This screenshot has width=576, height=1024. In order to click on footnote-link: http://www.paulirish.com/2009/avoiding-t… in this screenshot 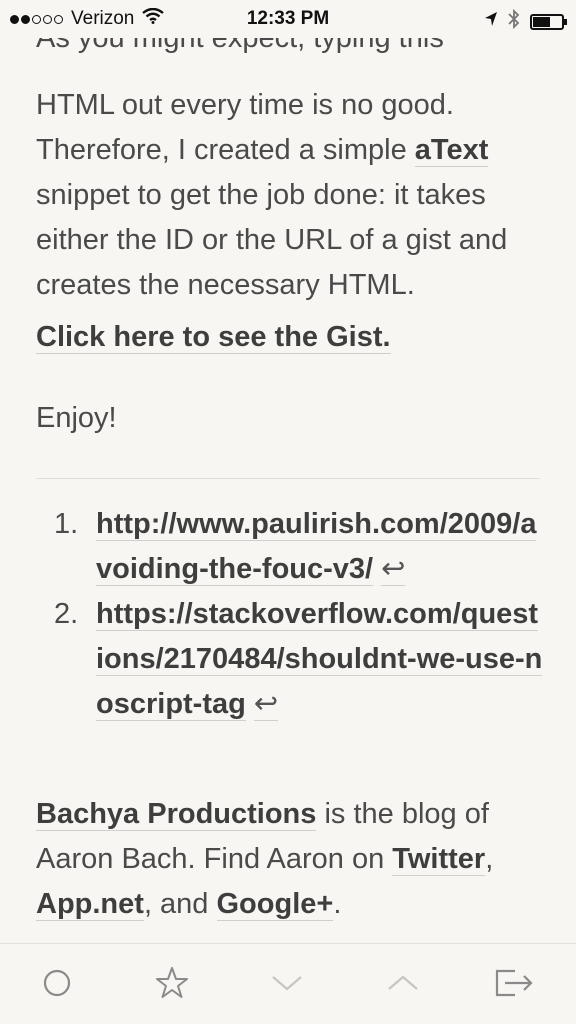, I will do `click(316, 547)`.